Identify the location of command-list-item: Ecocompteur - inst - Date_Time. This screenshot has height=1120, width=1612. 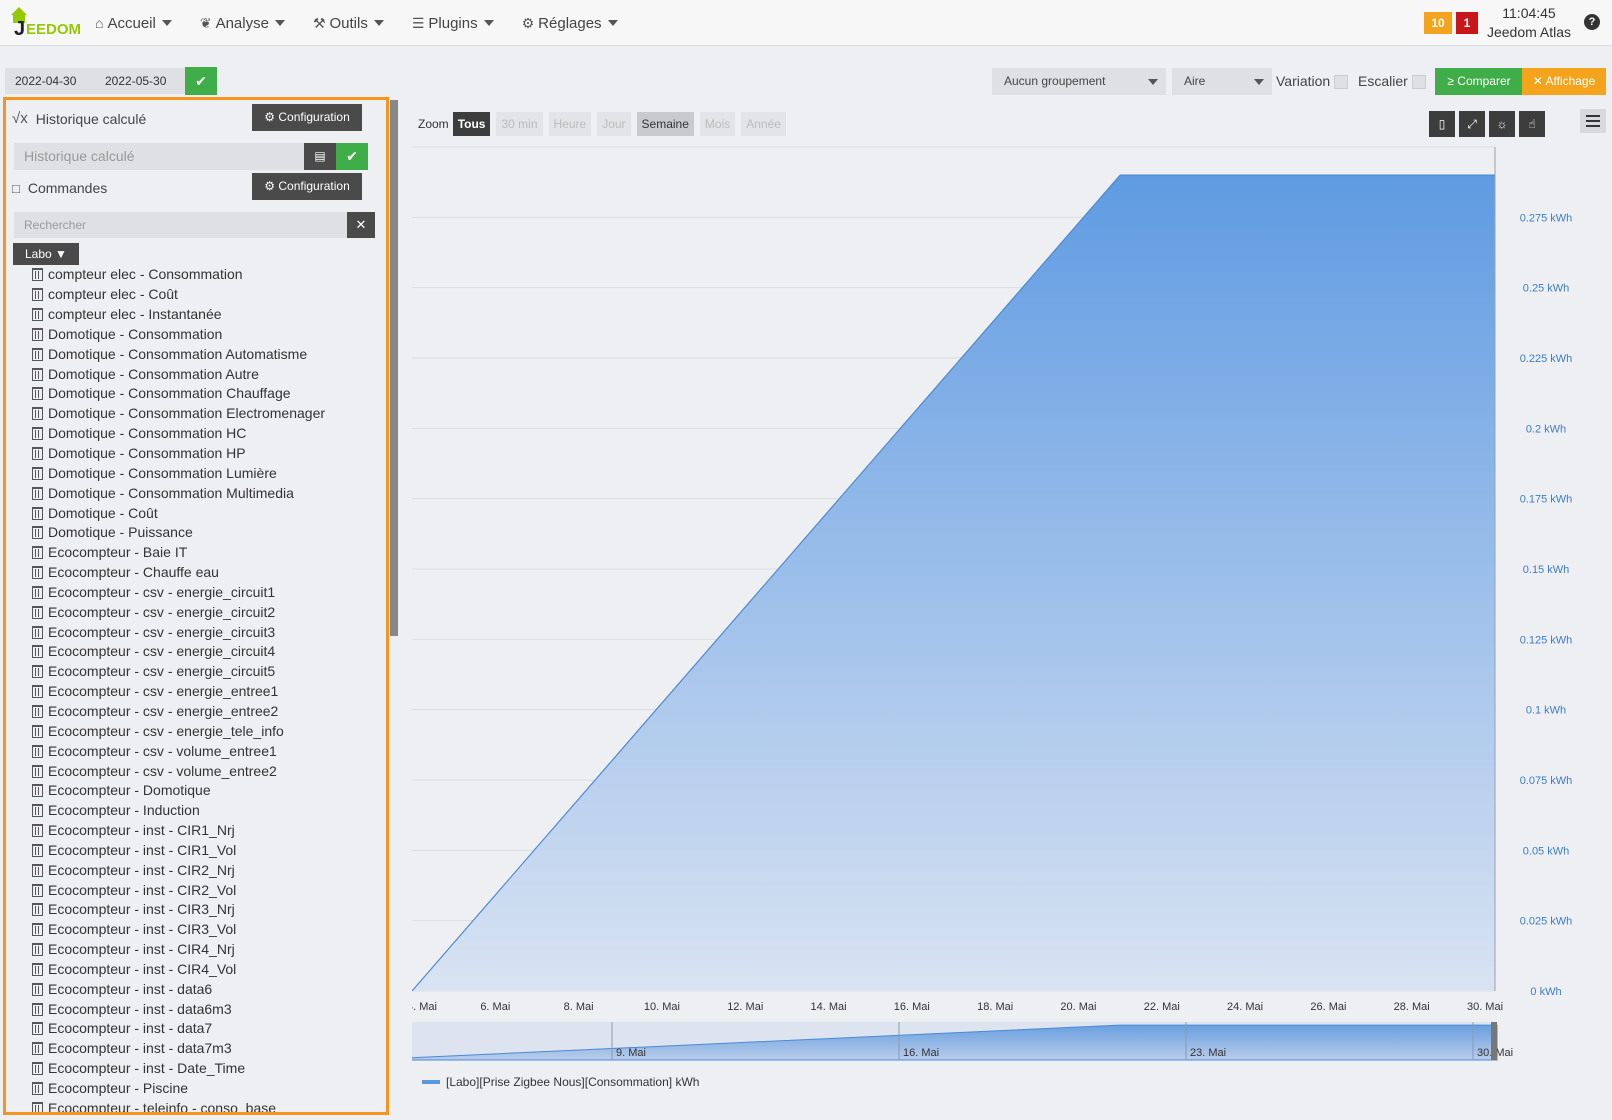
(202, 1069).